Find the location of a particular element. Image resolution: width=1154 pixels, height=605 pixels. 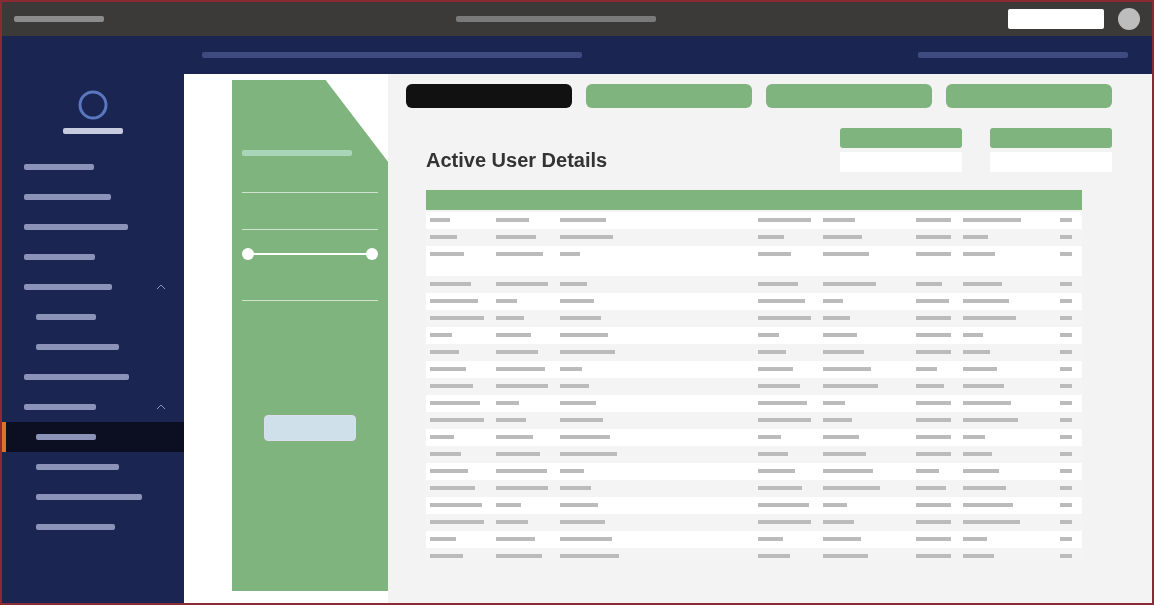

page-title: Active User Details is located at coordinates (517, 160).